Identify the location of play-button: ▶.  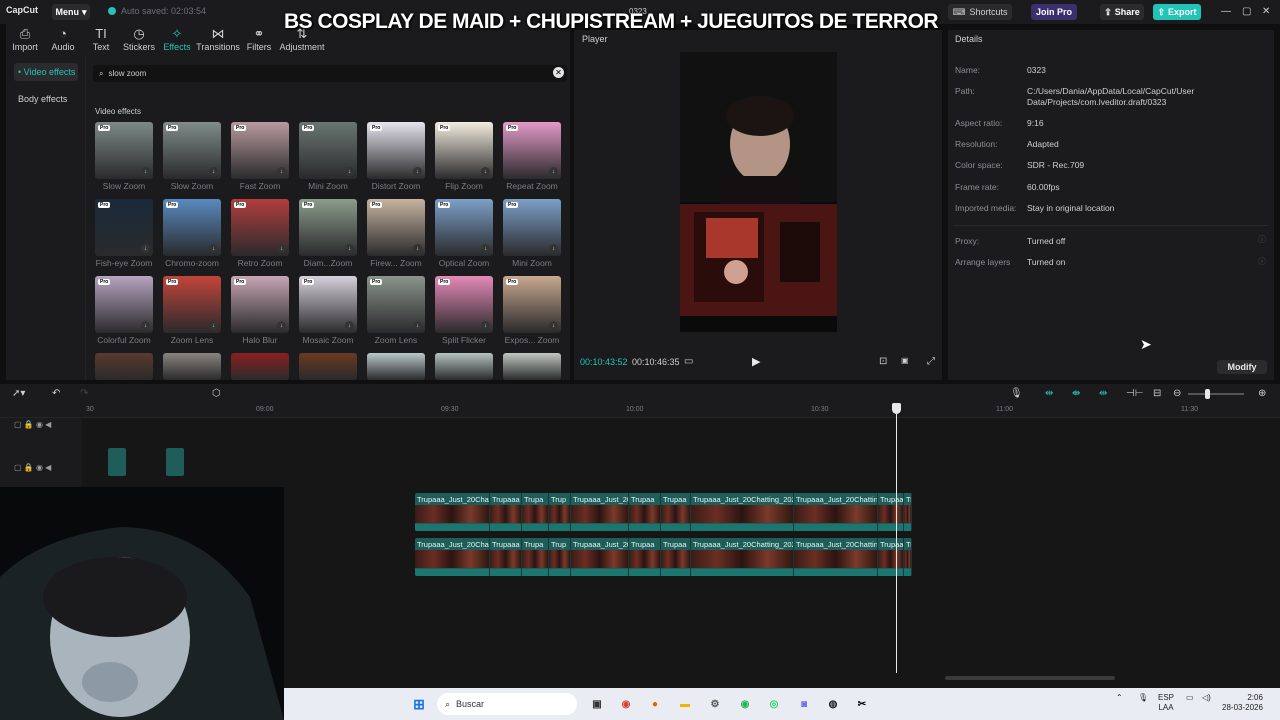
(756, 361).